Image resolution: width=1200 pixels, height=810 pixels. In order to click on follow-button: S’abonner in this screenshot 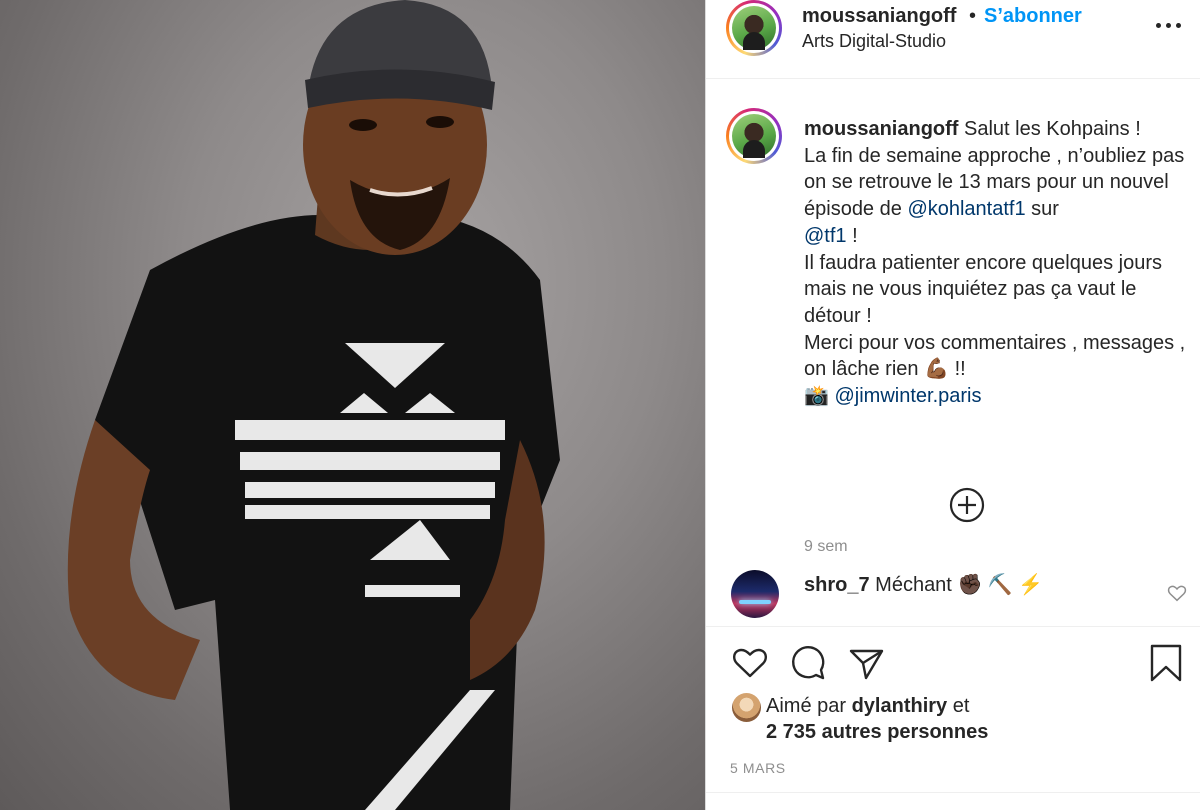, I will do `click(1033, 16)`.